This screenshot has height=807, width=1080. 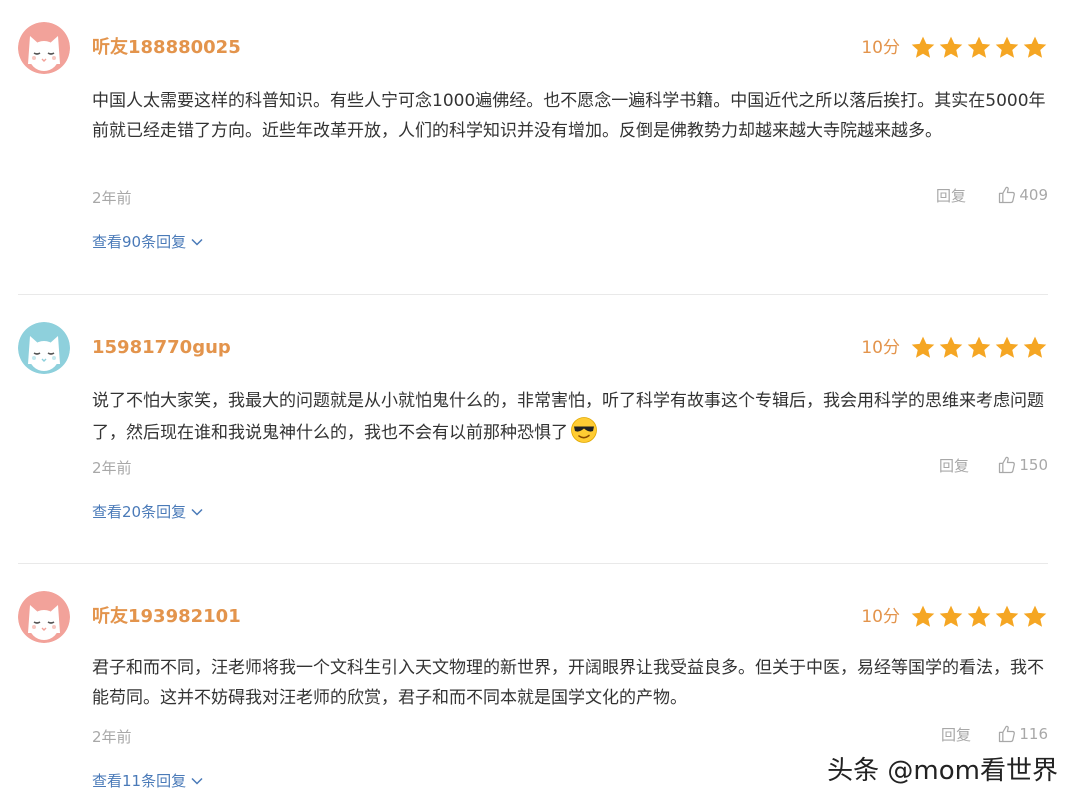 I want to click on like-button: 150, so click(x=1022, y=465).